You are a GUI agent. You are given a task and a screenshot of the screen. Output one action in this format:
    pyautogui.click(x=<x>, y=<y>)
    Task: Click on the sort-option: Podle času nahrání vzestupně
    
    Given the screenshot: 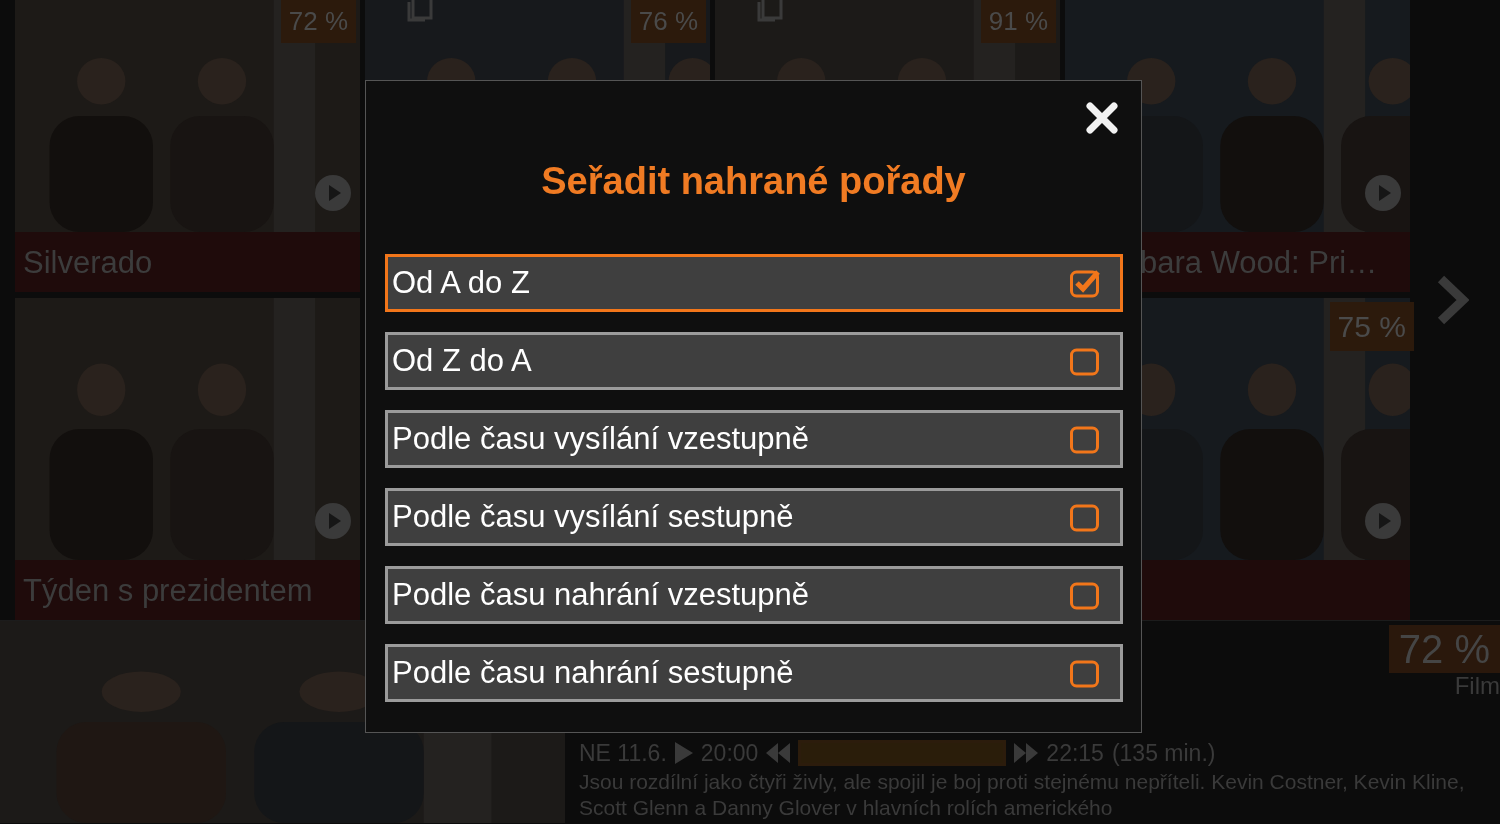 What is the action you would take?
    pyautogui.click(x=754, y=595)
    